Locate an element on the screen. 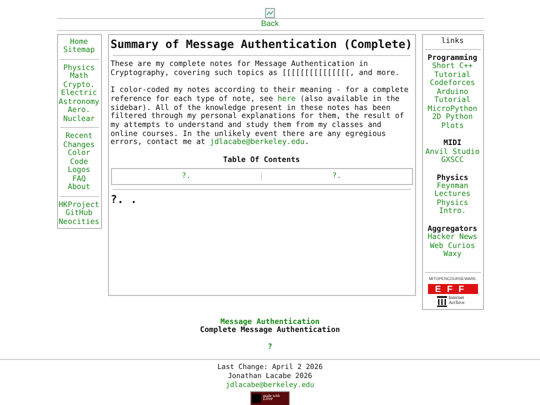 The height and width of the screenshot is (405, 540). eff-logo: EFF is located at coordinates (453, 289).